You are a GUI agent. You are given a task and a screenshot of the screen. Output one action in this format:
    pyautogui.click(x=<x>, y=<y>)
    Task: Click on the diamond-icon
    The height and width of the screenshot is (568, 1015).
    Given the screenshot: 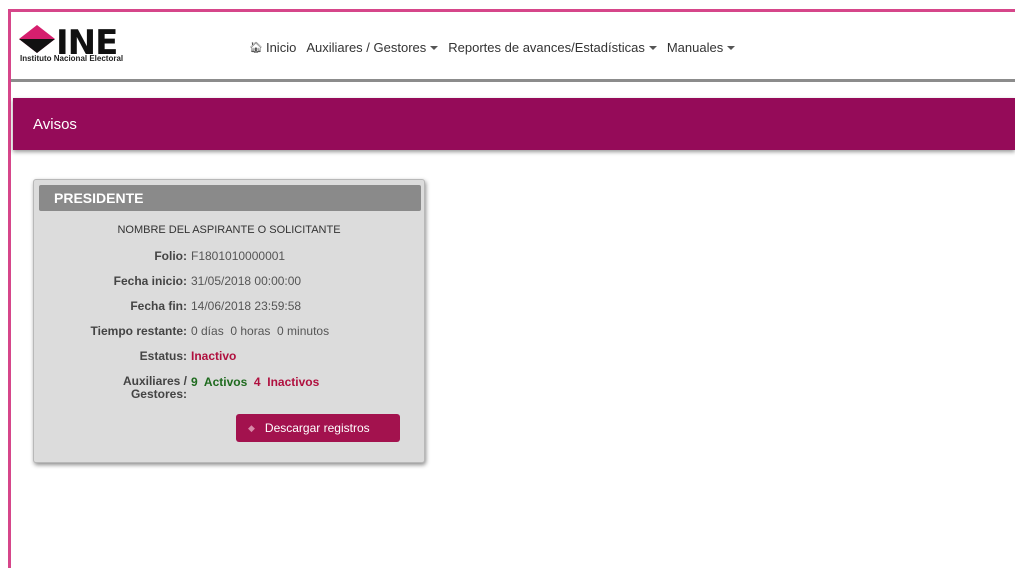 What is the action you would take?
    pyautogui.click(x=37, y=39)
    